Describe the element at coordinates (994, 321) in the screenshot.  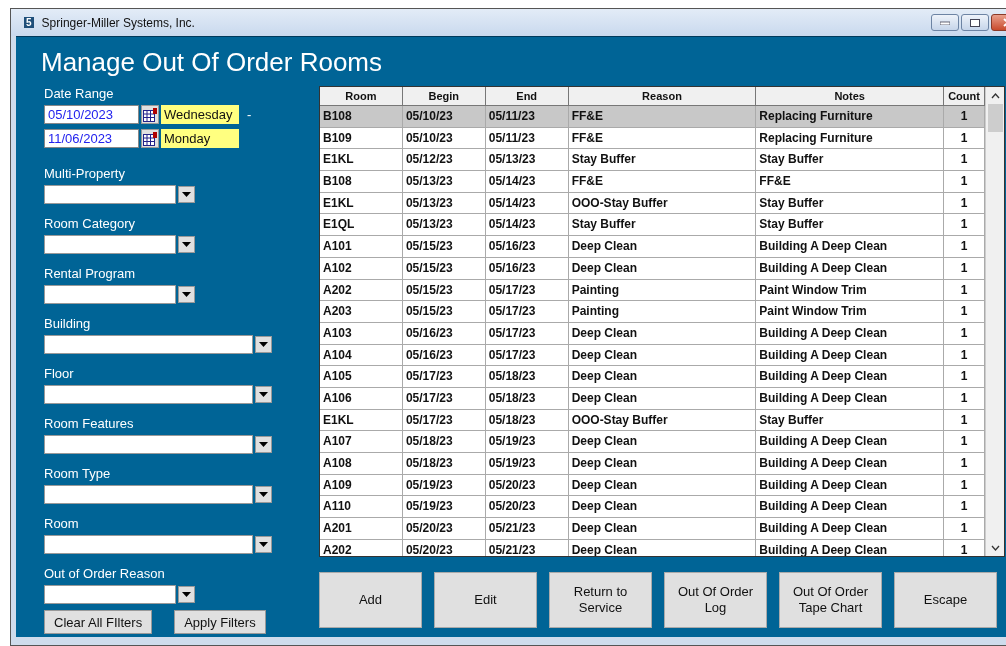
I see `scrollbar` at that location.